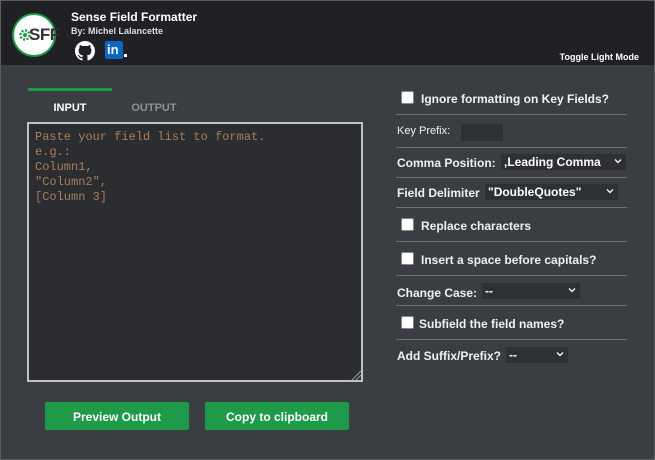 The width and height of the screenshot is (655, 460). What do you see at coordinates (356, 375) in the screenshot?
I see `resize-handle-icon` at bounding box center [356, 375].